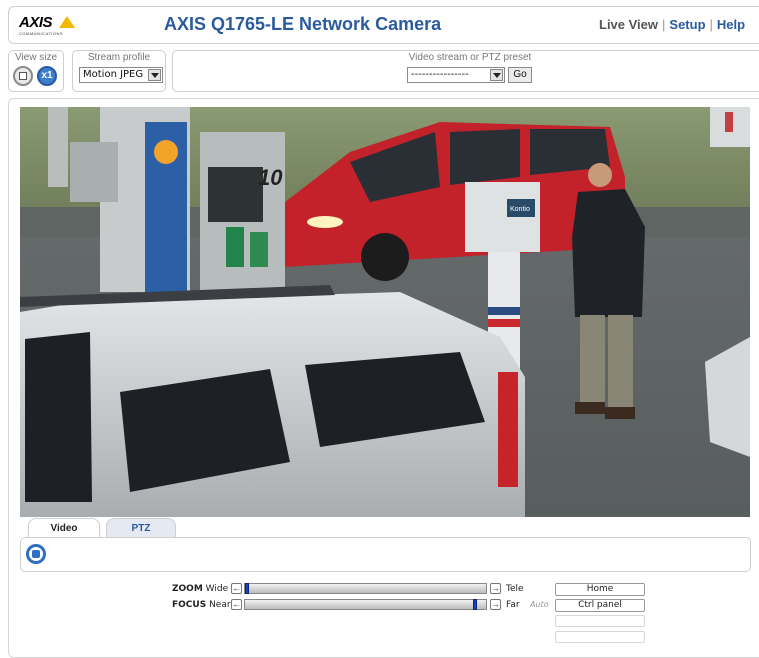 Image resolution: width=759 pixels, height=658 pixels. Describe the element at coordinates (470, 57) in the screenshot. I see `preset-label: Video stream or PTZ preset` at that location.